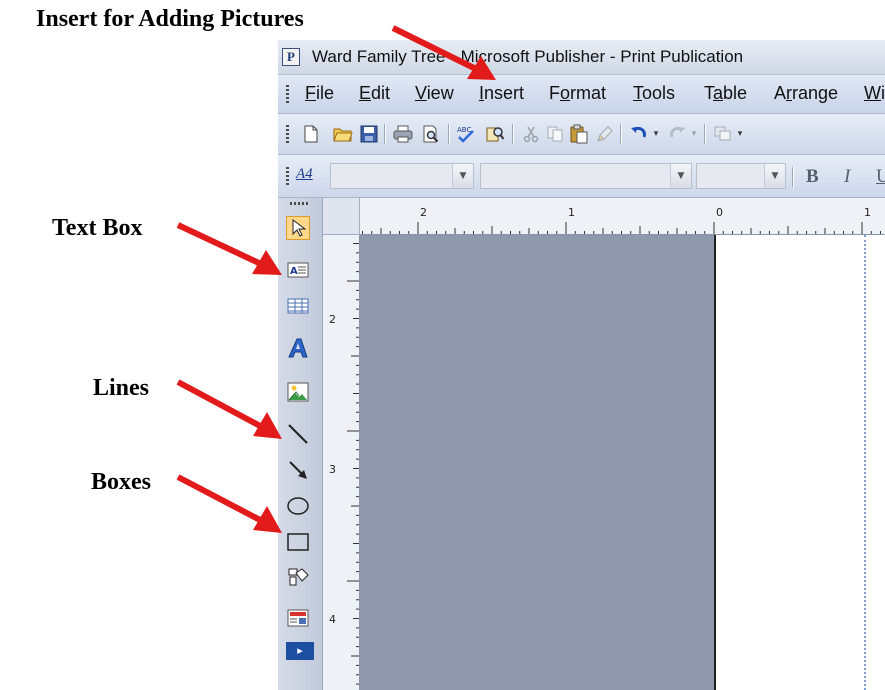 Image resolution: width=885 pixels, height=690 pixels. Describe the element at coordinates (403, 134) in the screenshot. I see `print-icon` at that location.